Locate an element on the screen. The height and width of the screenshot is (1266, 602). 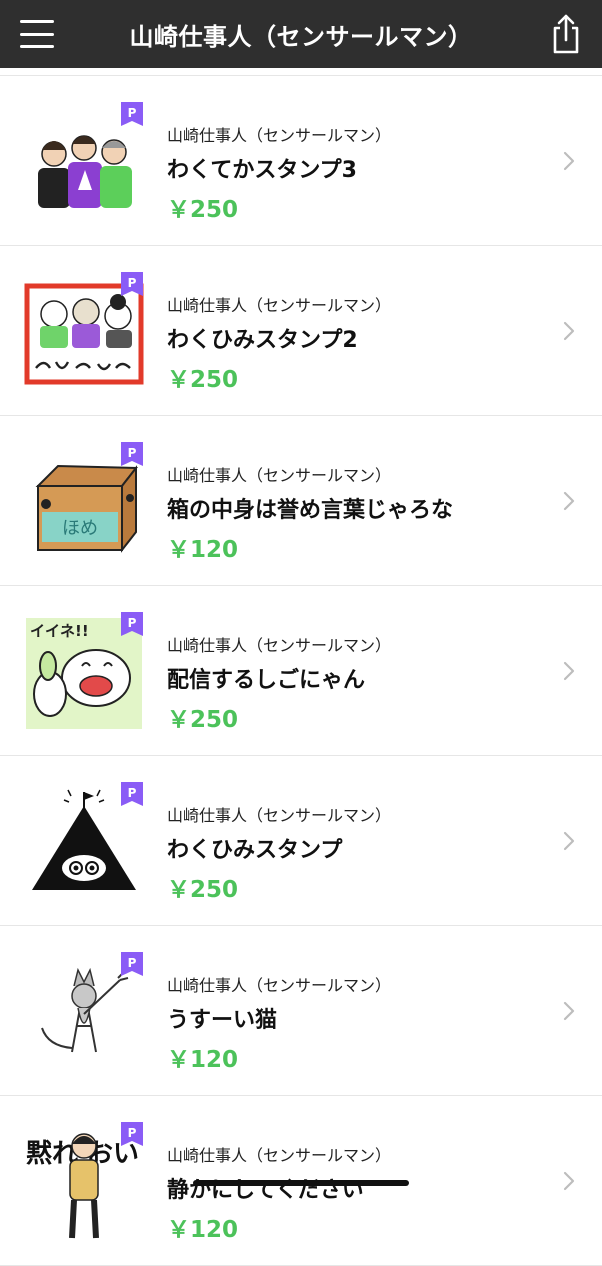
product-name: わくひみスタンプ2 is located at coordinates (262, 340).